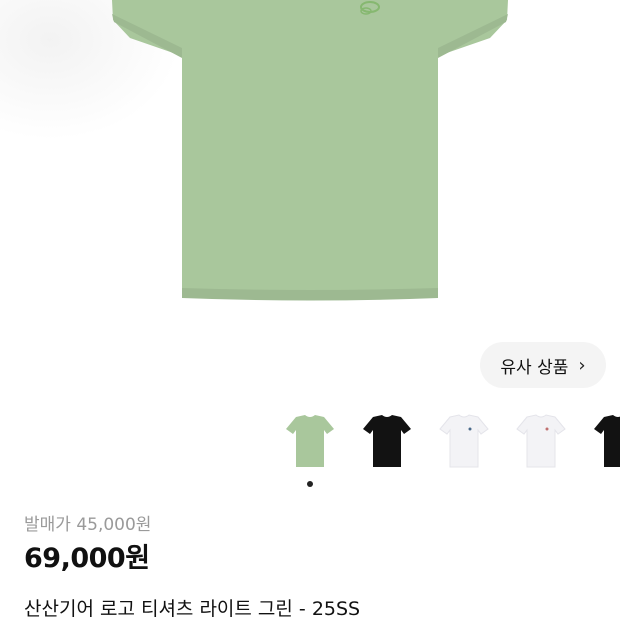 Image resolution: width=620 pixels, height=620 pixels. What do you see at coordinates (192, 609) in the screenshot?
I see `product-title: 산산기어 로고 티셔츠 라이트 그린 - 25SS` at bounding box center [192, 609].